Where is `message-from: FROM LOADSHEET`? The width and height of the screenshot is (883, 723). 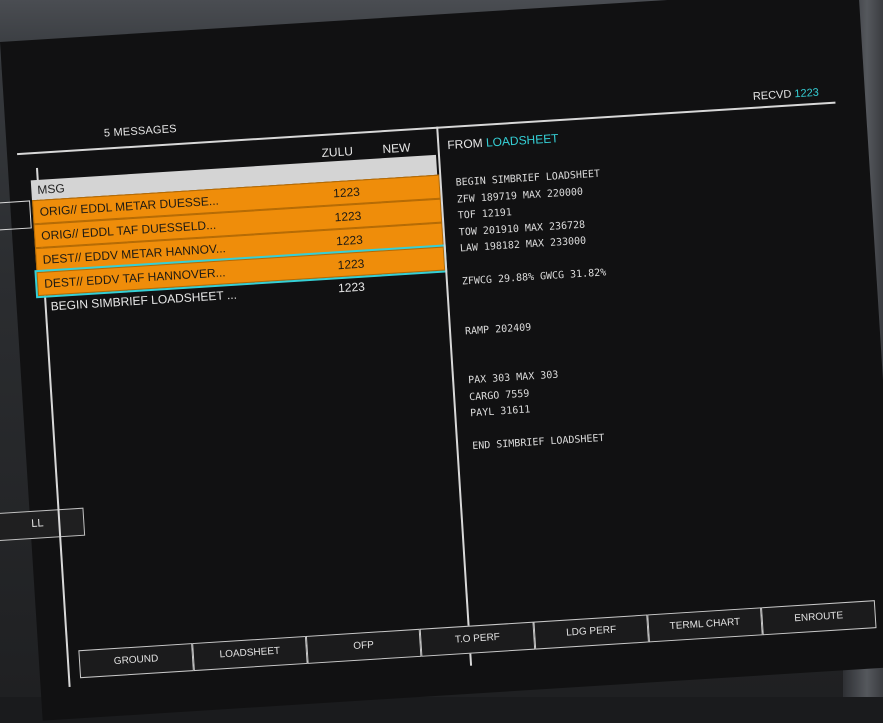 message-from: FROM LOADSHEET is located at coordinates (503, 141).